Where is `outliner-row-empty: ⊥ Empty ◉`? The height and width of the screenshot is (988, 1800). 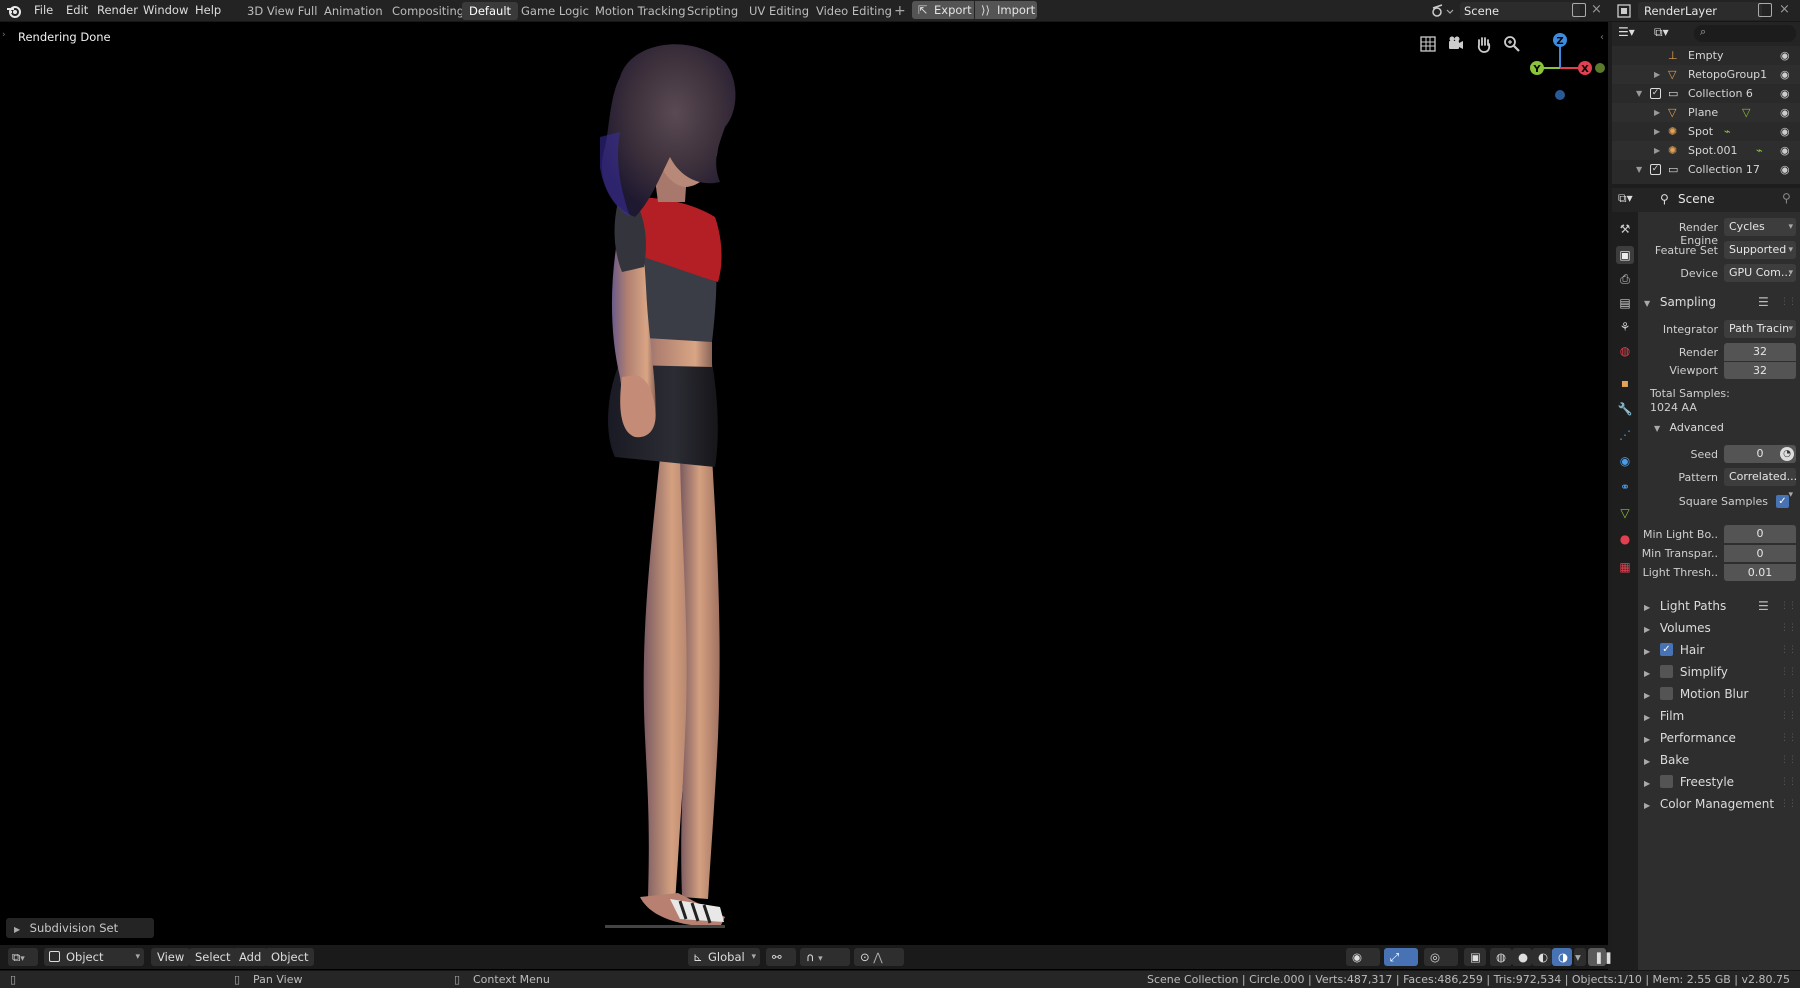 outliner-row-empty: ⊥ Empty ◉ is located at coordinates (1706, 55).